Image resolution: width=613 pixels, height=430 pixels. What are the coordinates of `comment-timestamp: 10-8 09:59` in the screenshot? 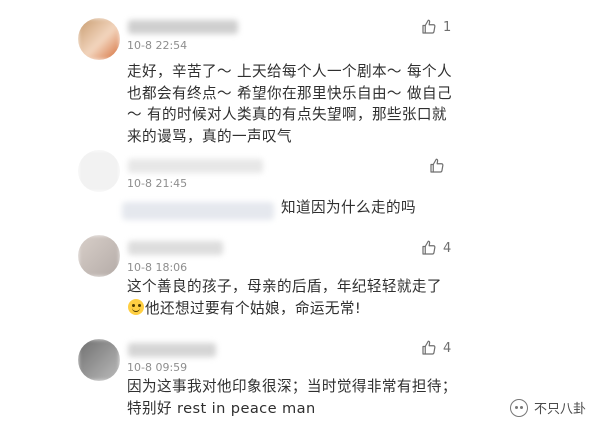 It's located at (157, 367).